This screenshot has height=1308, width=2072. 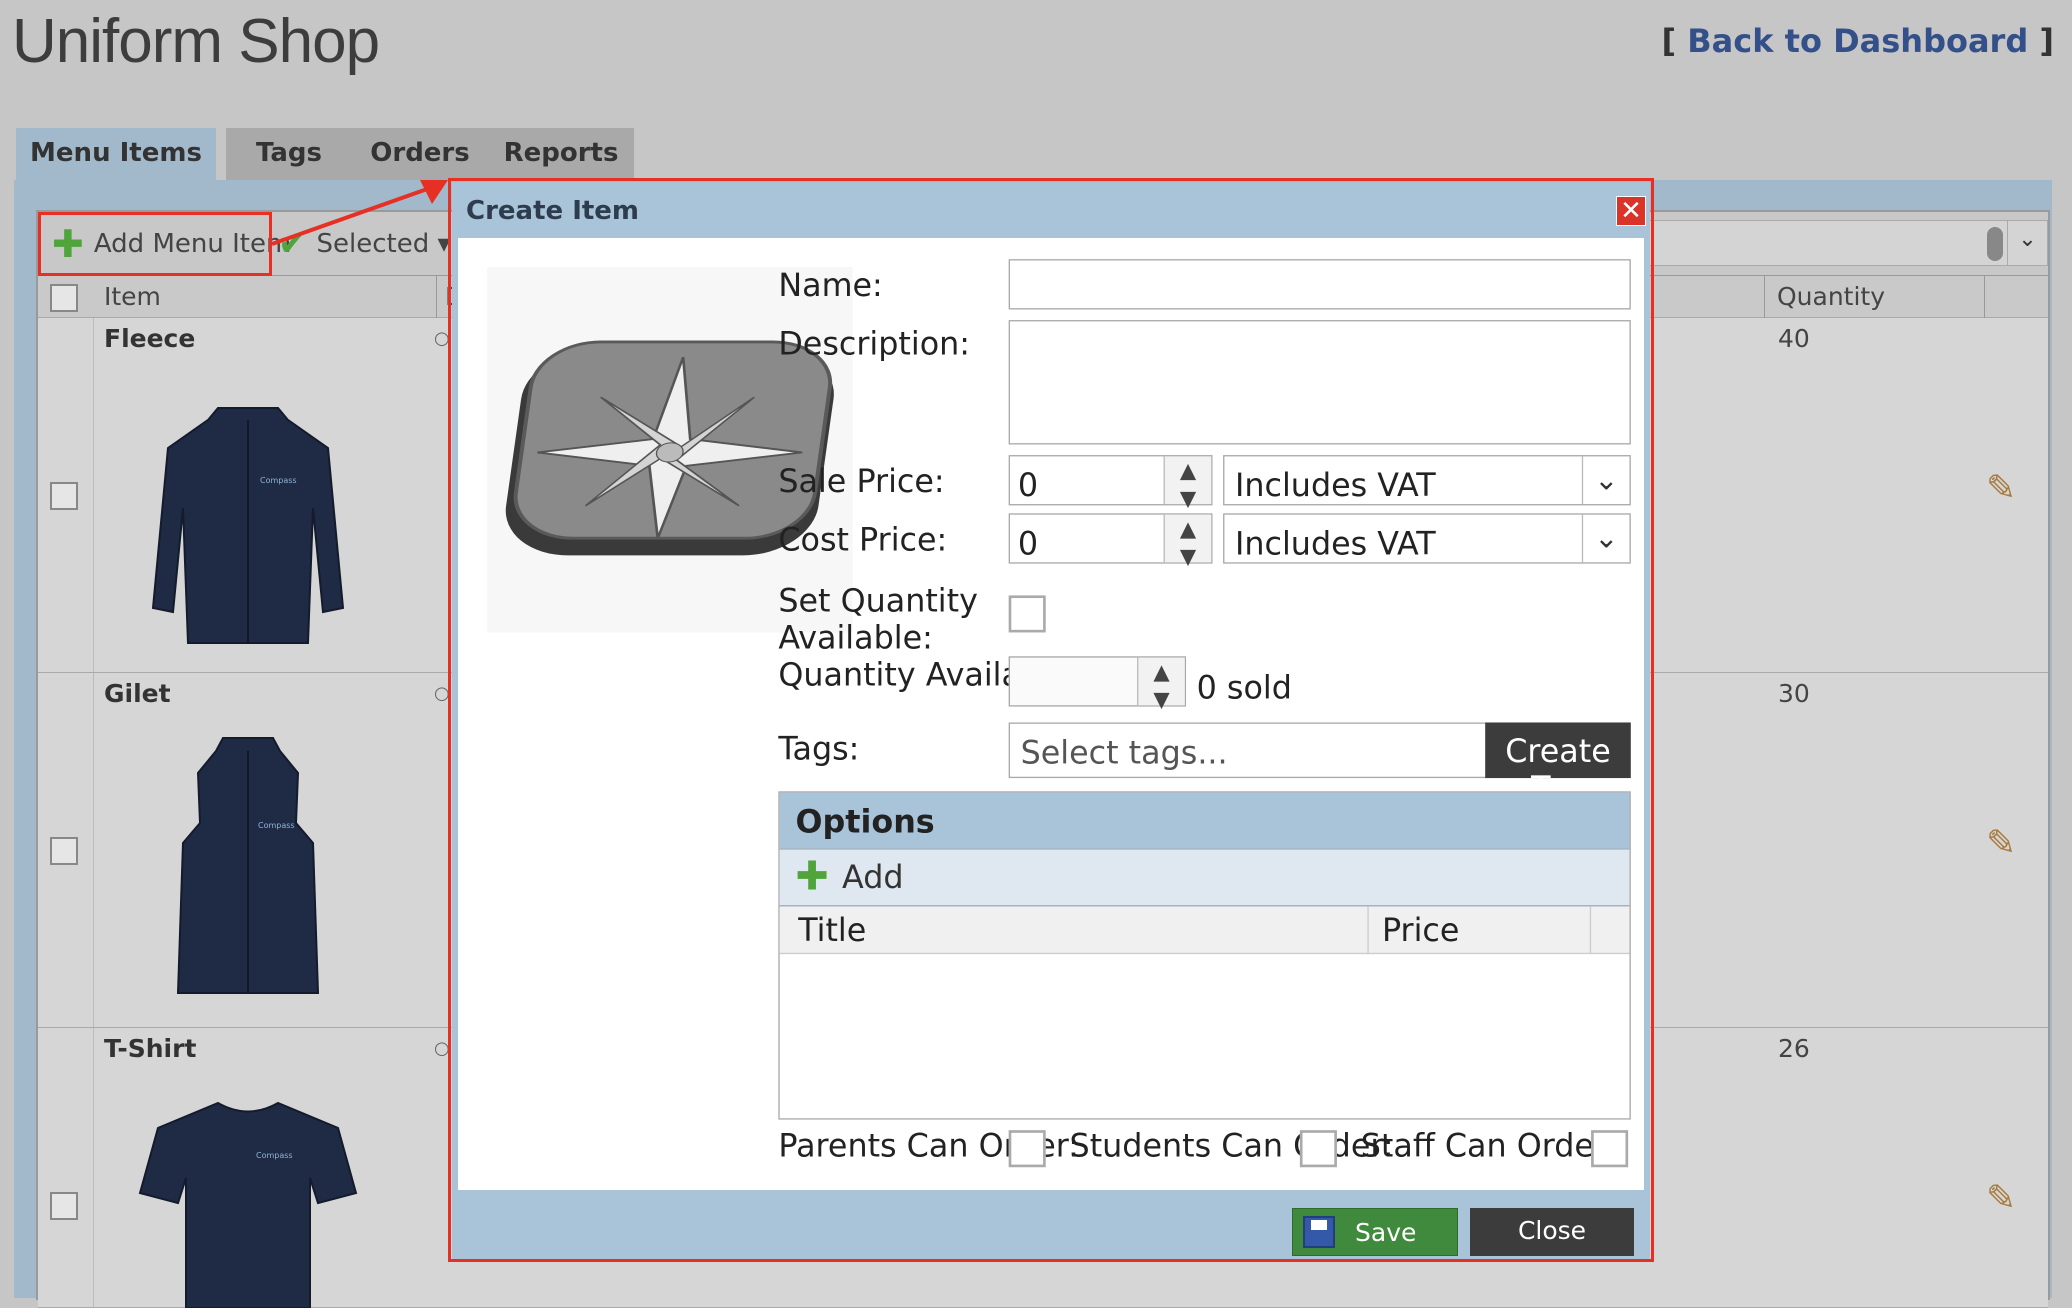 What do you see at coordinates (1669, 41) in the screenshot?
I see `bracket-open: [` at bounding box center [1669, 41].